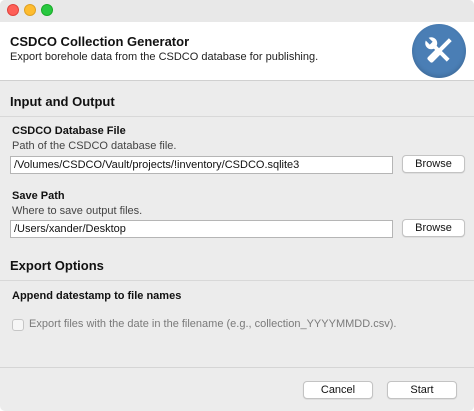 The height and width of the screenshot is (411, 474). I want to click on save-path-label: Save Path, so click(38, 196).